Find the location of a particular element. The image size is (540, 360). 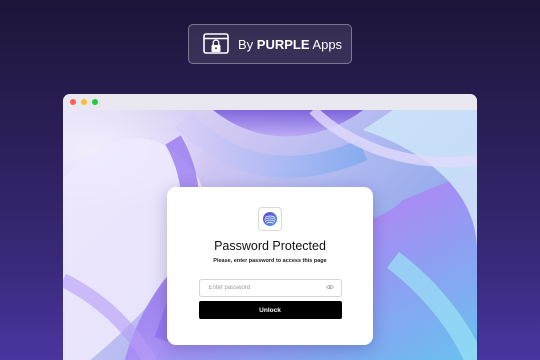

by-purple-apps-badge: By PURPLE Apps is located at coordinates (270, 44).